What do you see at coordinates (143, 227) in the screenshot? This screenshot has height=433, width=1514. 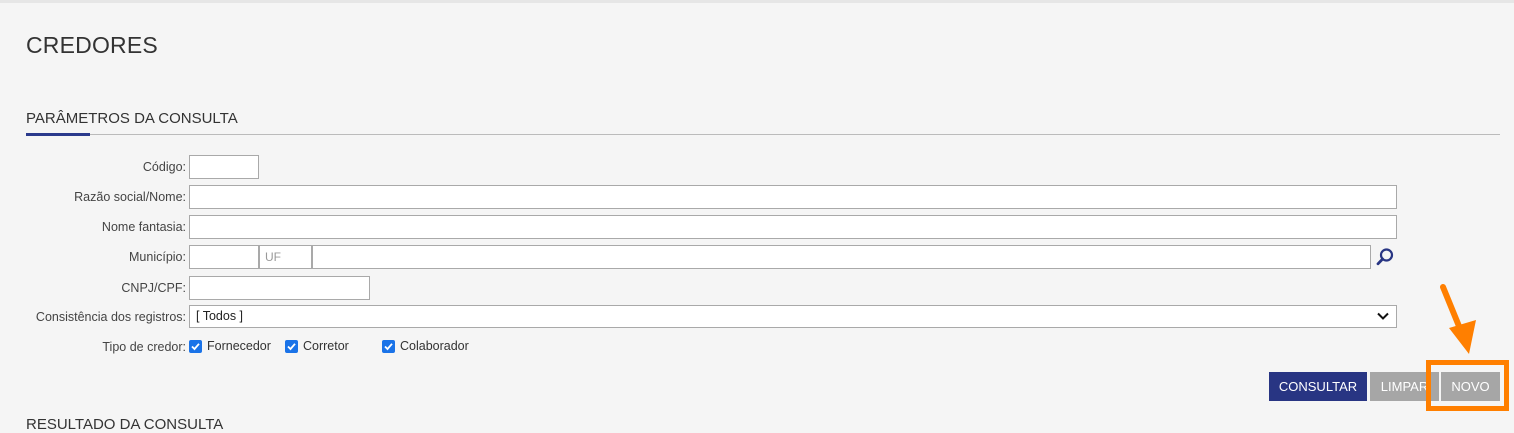 I see `nome-fantasia-label: Nome fantasia:` at bounding box center [143, 227].